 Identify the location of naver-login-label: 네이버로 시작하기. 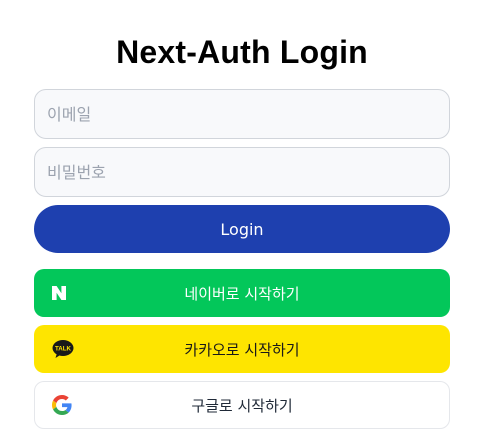
(242, 293).